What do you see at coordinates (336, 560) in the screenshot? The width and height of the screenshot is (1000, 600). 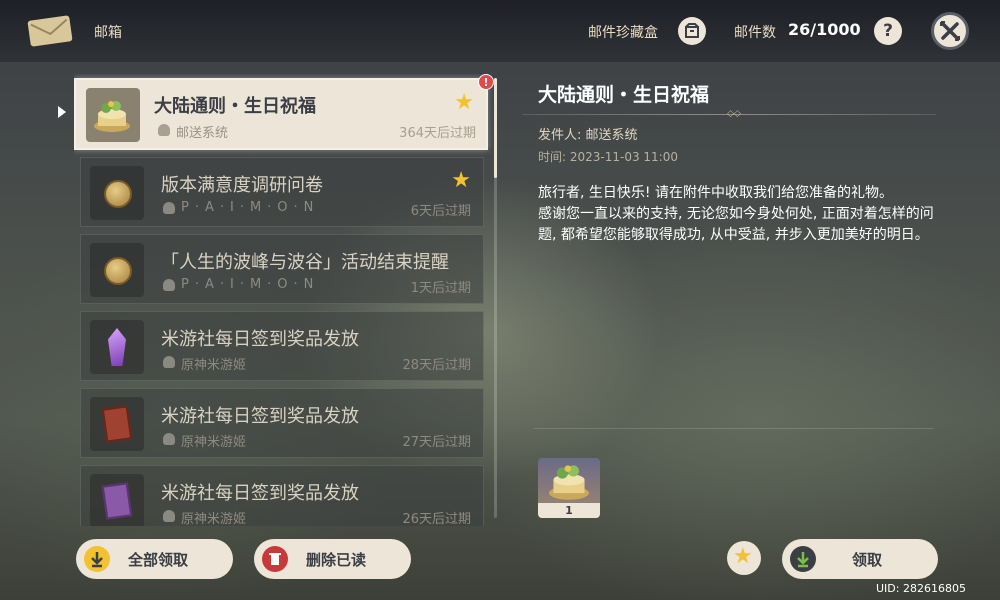 I see `delete-read-label: 删除已读` at bounding box center [336, 560].